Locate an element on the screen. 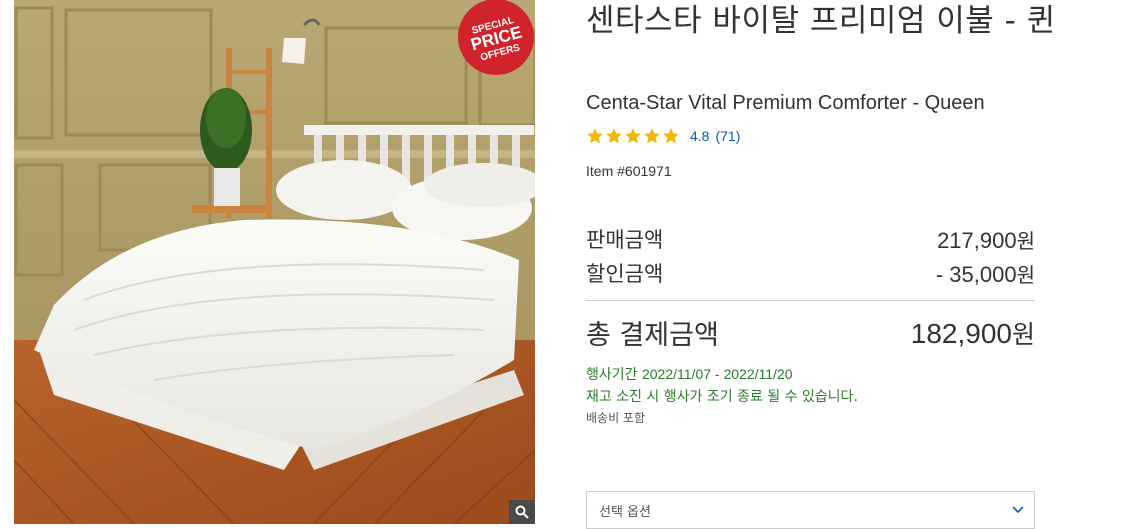  star-rating is located at coordinates (633, 136).